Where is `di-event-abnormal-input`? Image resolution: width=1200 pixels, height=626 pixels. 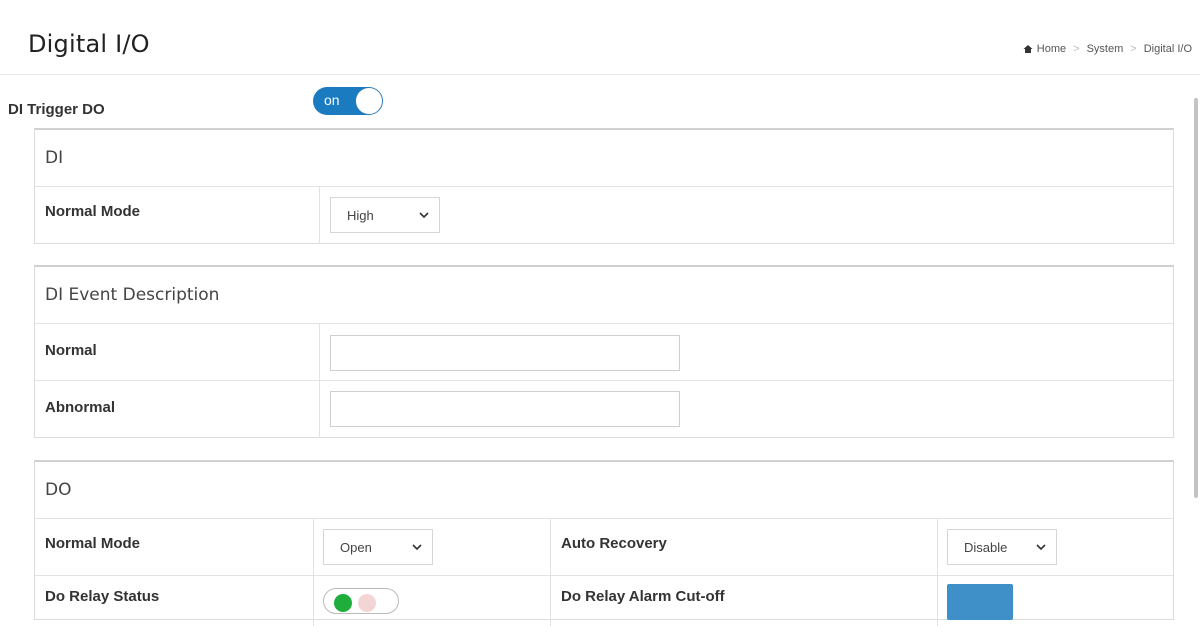 di-event-abnormal-input is located at coordinates (505, 409).